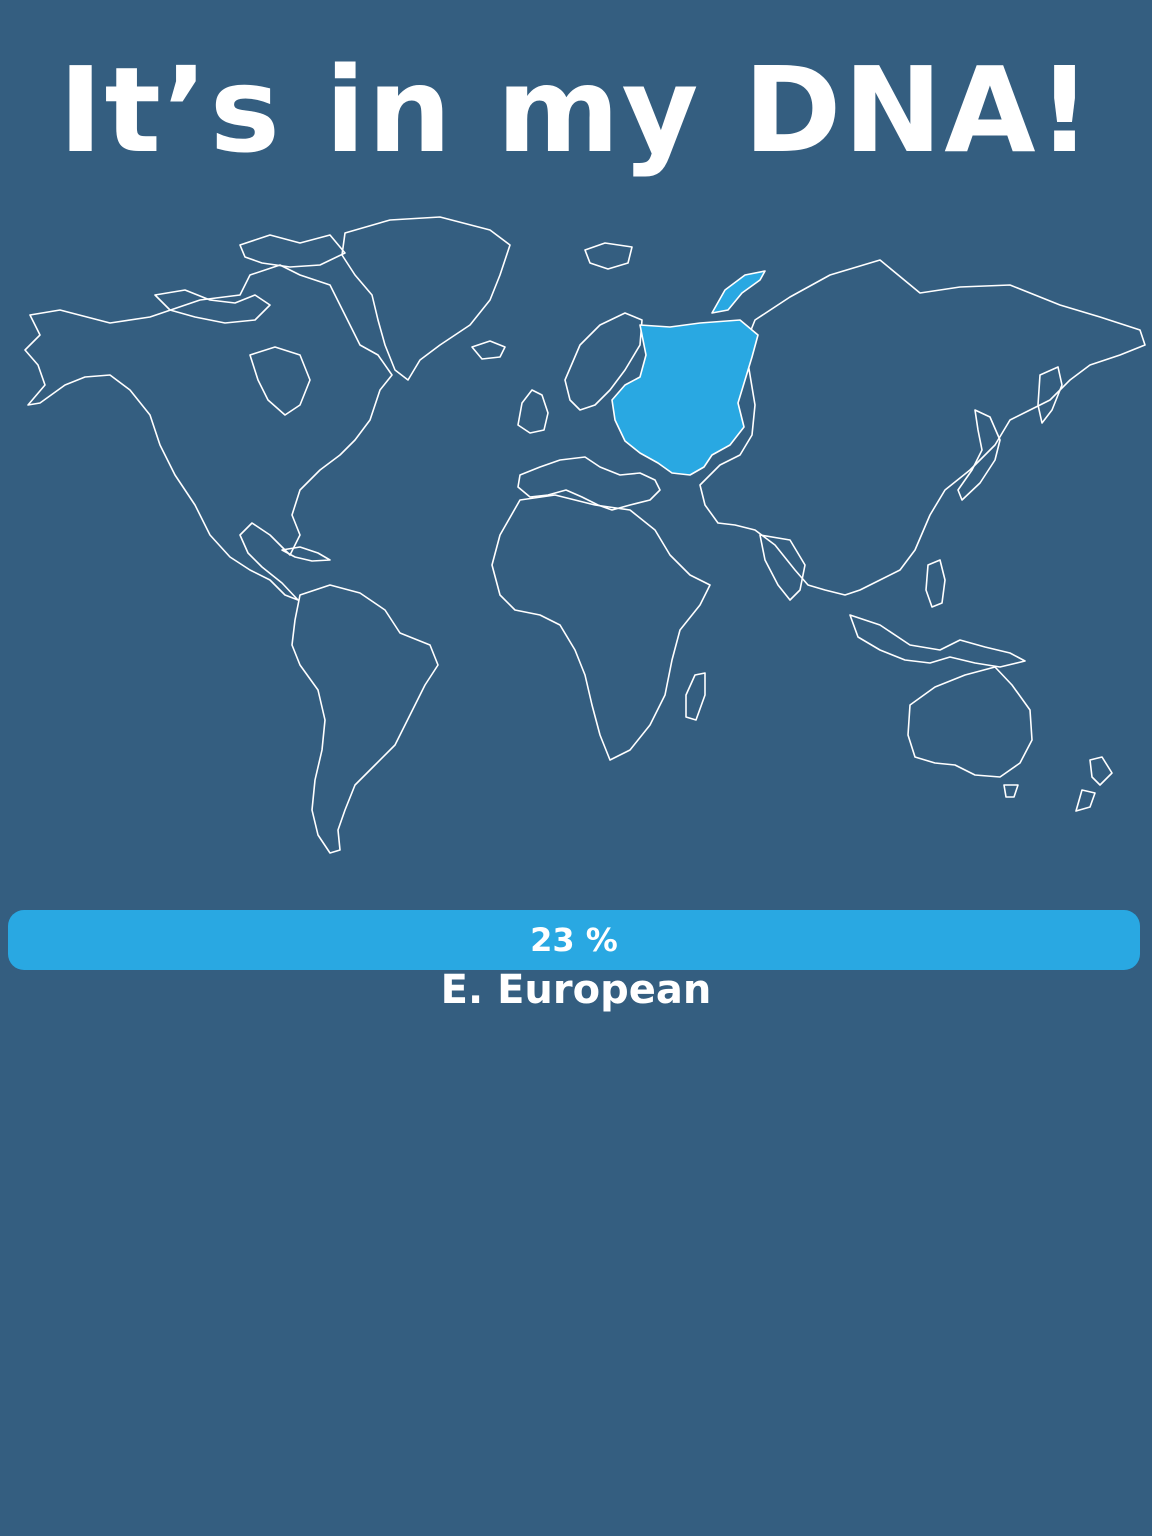 This screenshot has width=1152, height=1536. I want to click on arctic-islands-2-outline, so click(292, 251).